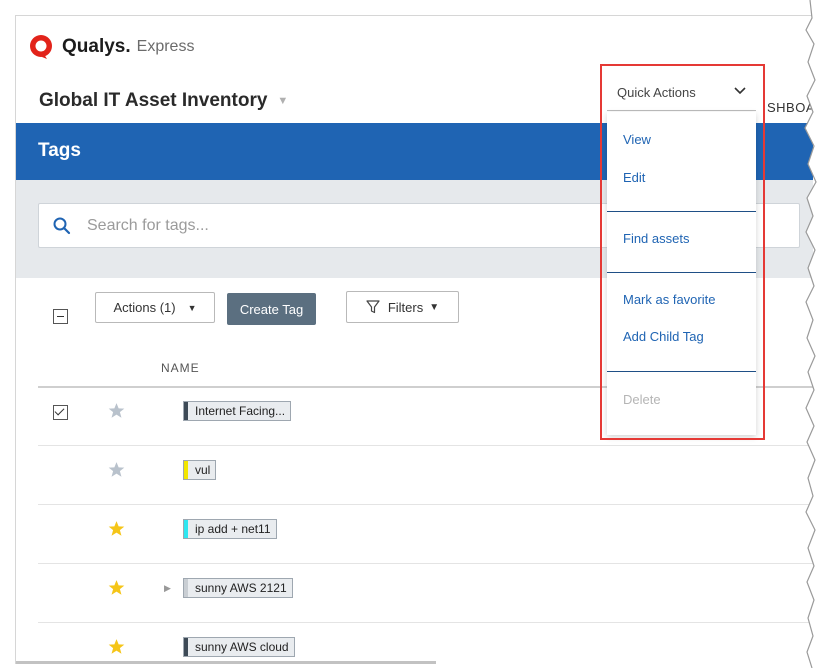  I want to click on app-switcher: Global IT Asset Inventory ▼, so click(163, 101).